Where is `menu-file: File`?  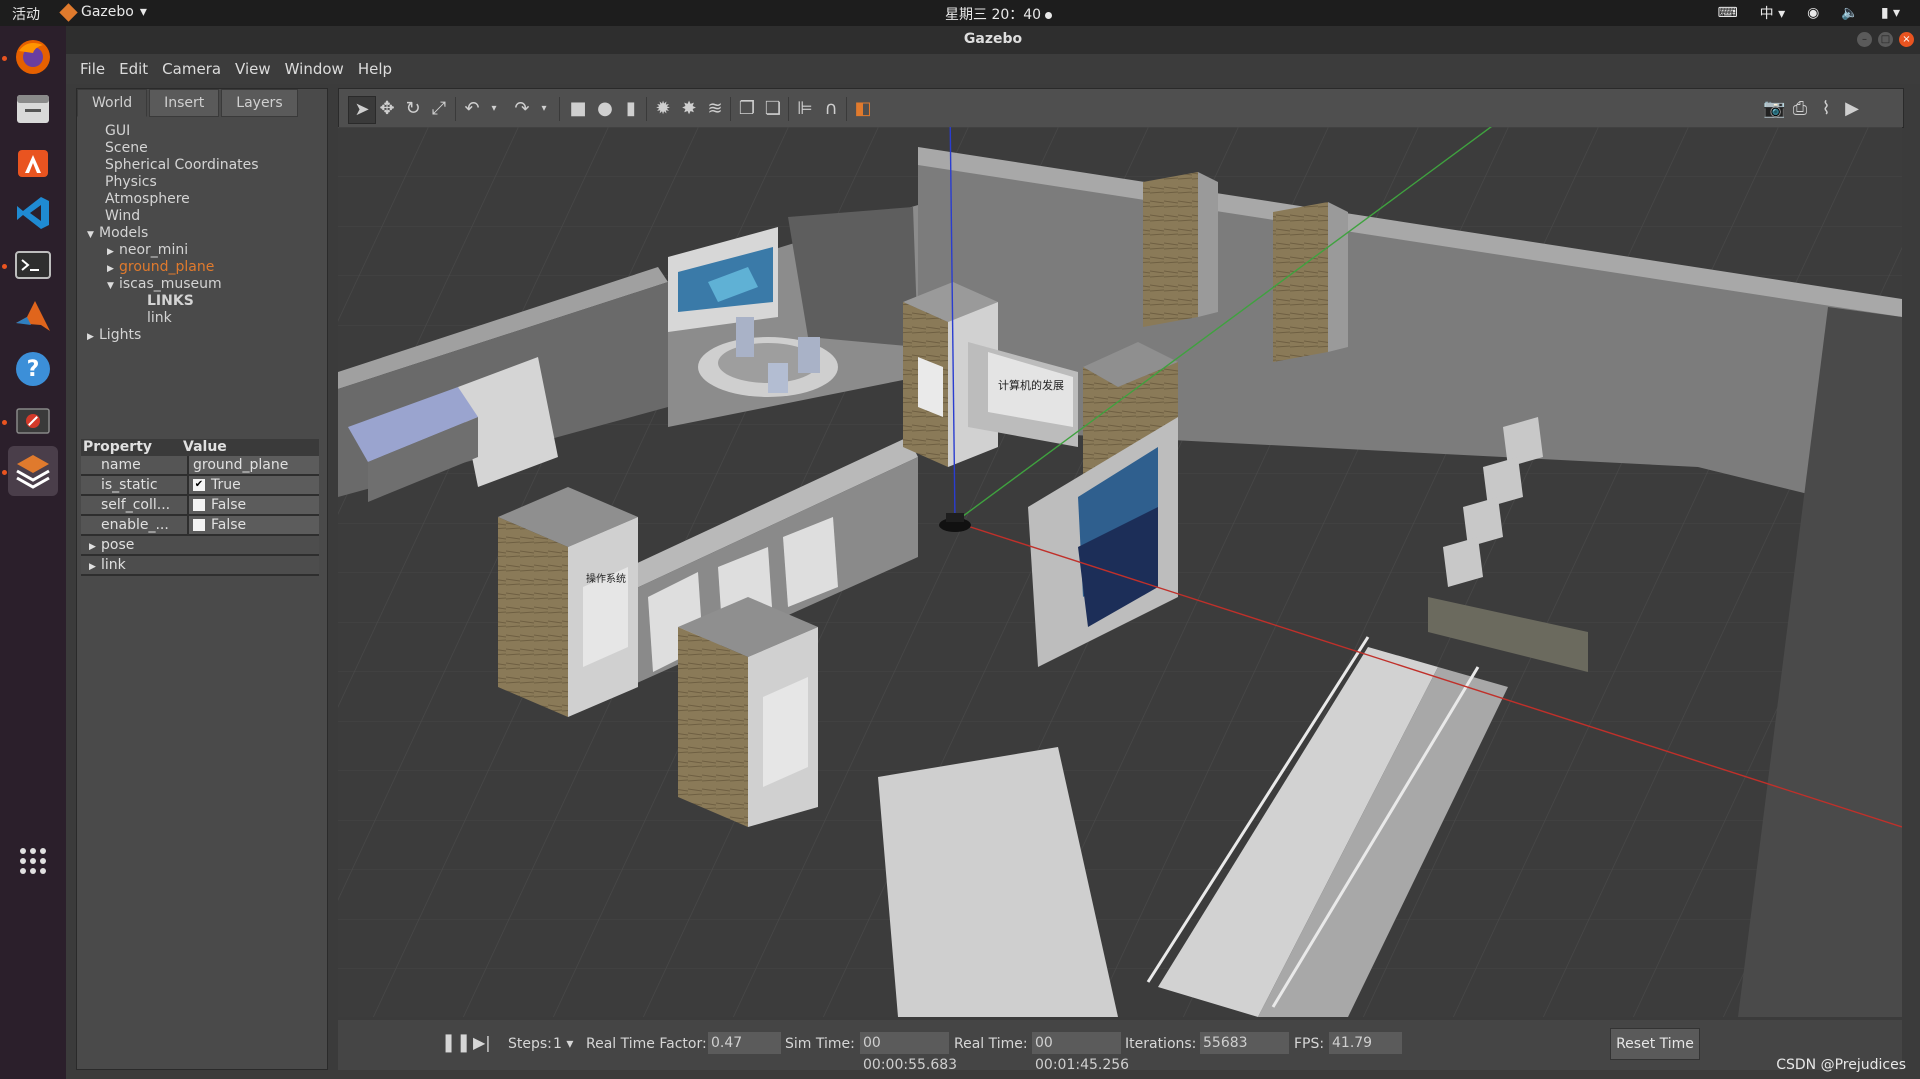 menu-file: File is located at coordinates (92, 69).